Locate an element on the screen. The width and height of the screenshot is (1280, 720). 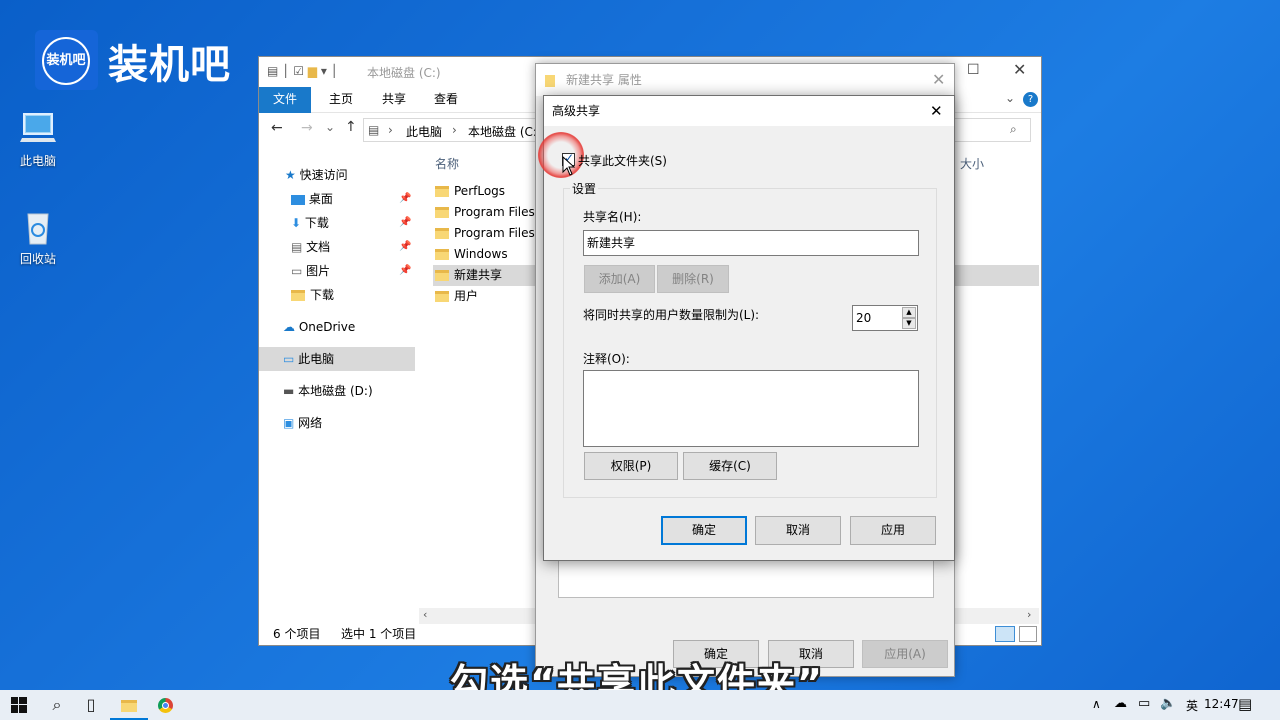
maximize-icon: ☐ is located at coordinates (973, 70).